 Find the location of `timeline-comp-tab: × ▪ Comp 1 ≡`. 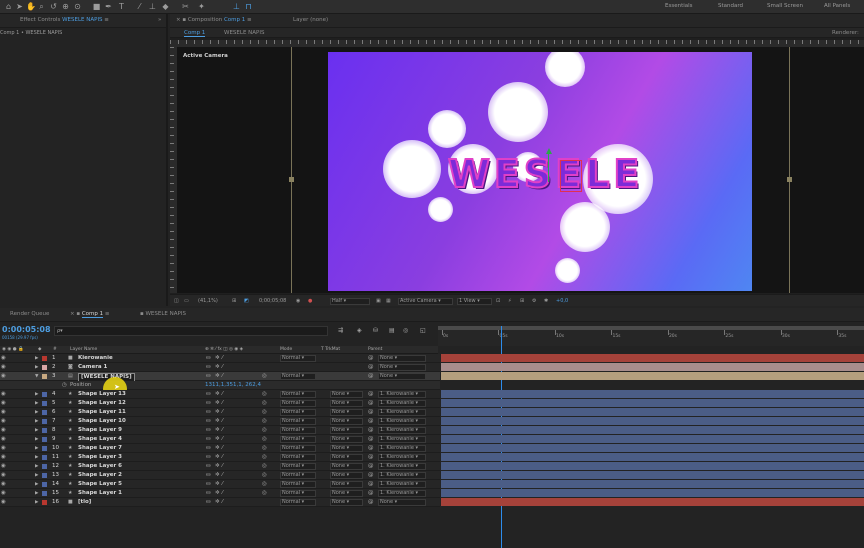

timeline-comp-tab: × ▪ Comp 1 ≡ is located at coordinates (90, 314).